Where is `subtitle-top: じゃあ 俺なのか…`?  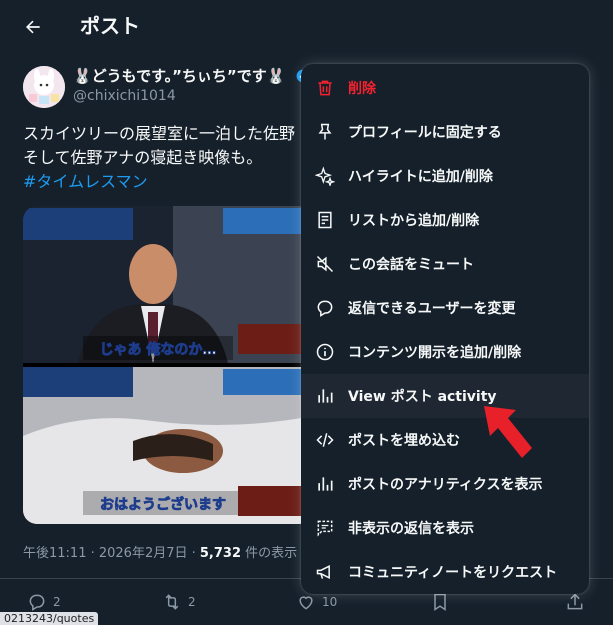
subtitle-top: じゃあ 俺なのか… is located at coordinates (158, 349).